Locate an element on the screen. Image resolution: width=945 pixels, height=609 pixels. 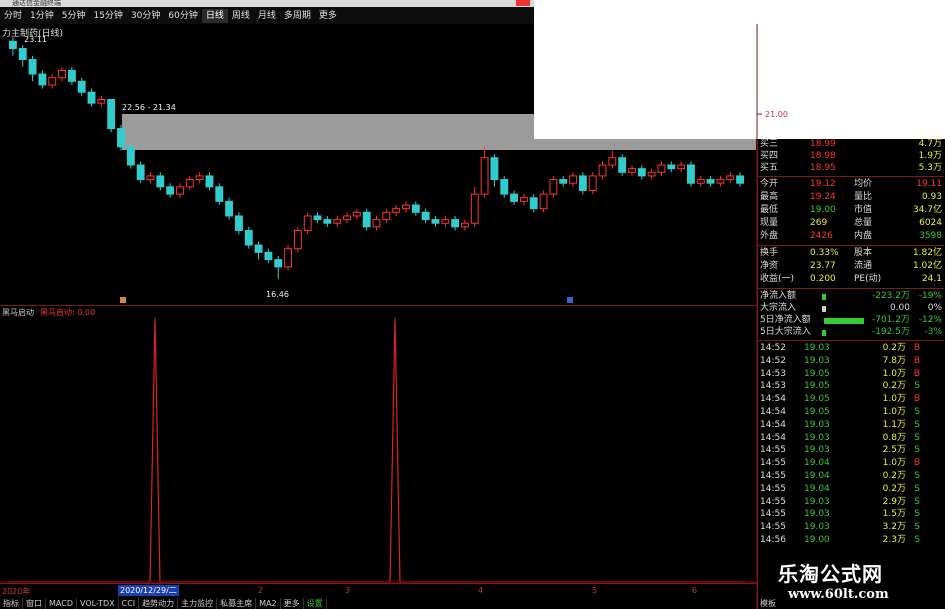
divider is located at coordinates (851, 176).